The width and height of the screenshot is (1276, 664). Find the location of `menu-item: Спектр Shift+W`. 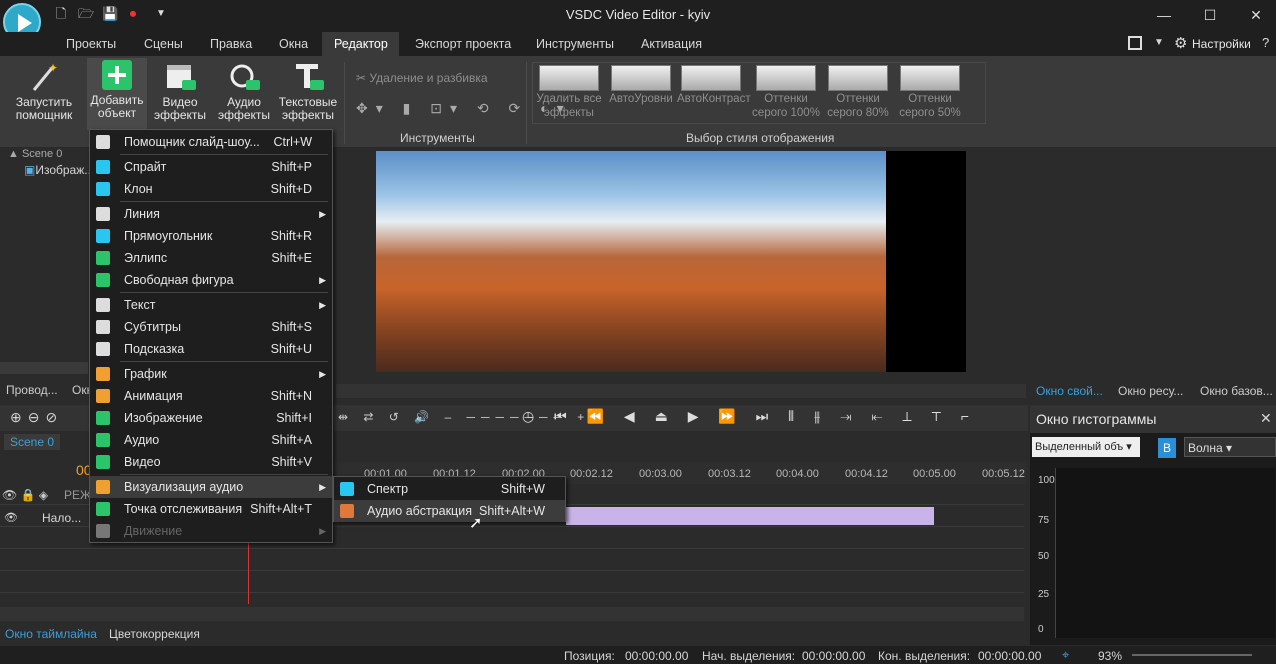

menu-item: Спектр Shift+W is located at coordinates (449, 489).